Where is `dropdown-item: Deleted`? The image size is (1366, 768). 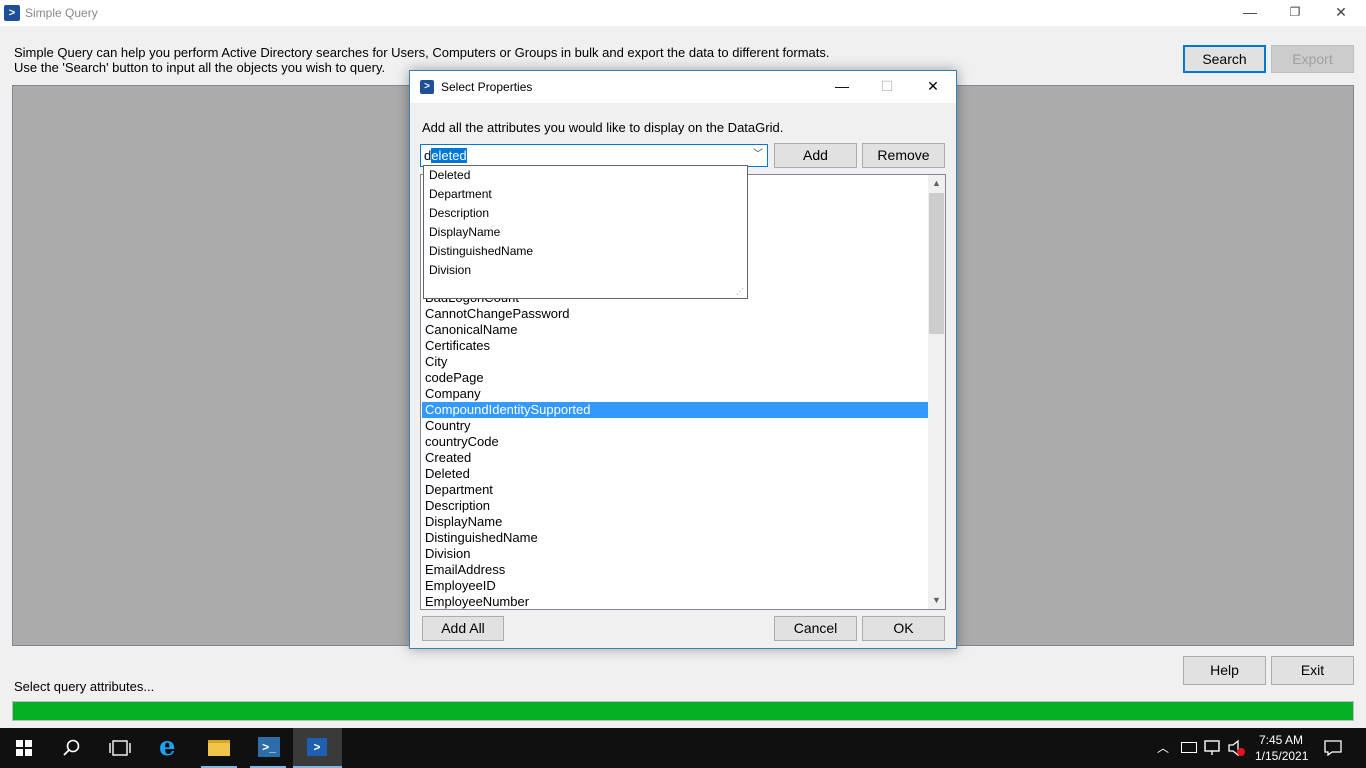
dropdown-item: Deleted is located at coordinates (449, 175).